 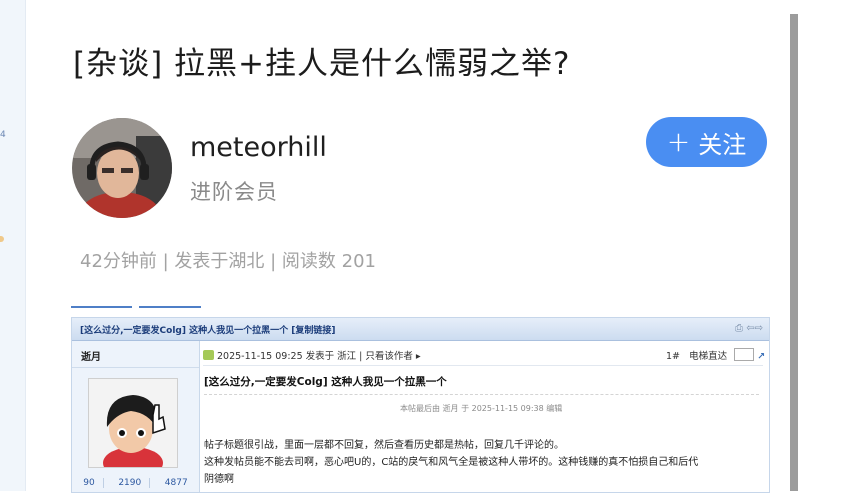 I want to click on forum-post-title: [这么过分,一定要发Colg] 这种人我见一个拉黑一个, so click(x=325, y=382).